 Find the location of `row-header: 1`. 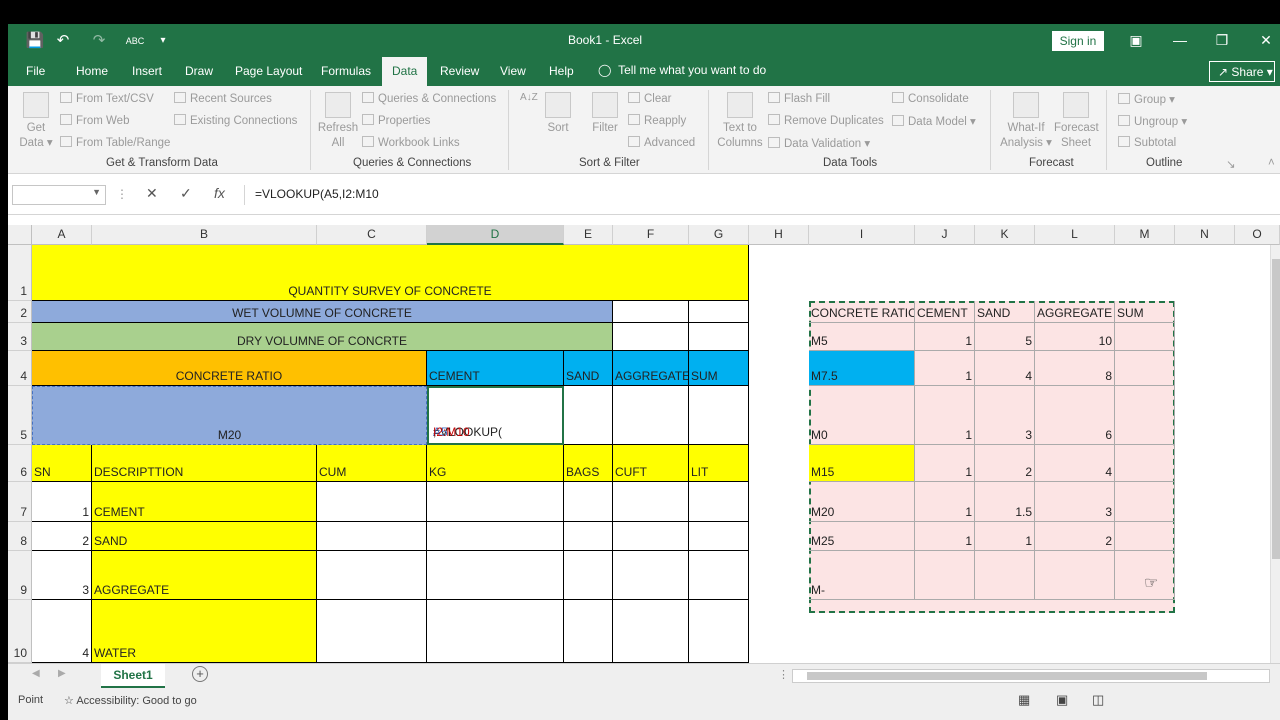

row-header: 1 is located at coordinates (20, 273).